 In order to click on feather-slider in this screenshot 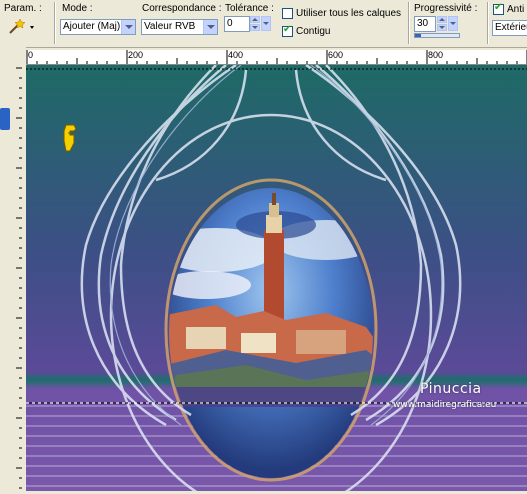, I will do `click(437, 35)`.